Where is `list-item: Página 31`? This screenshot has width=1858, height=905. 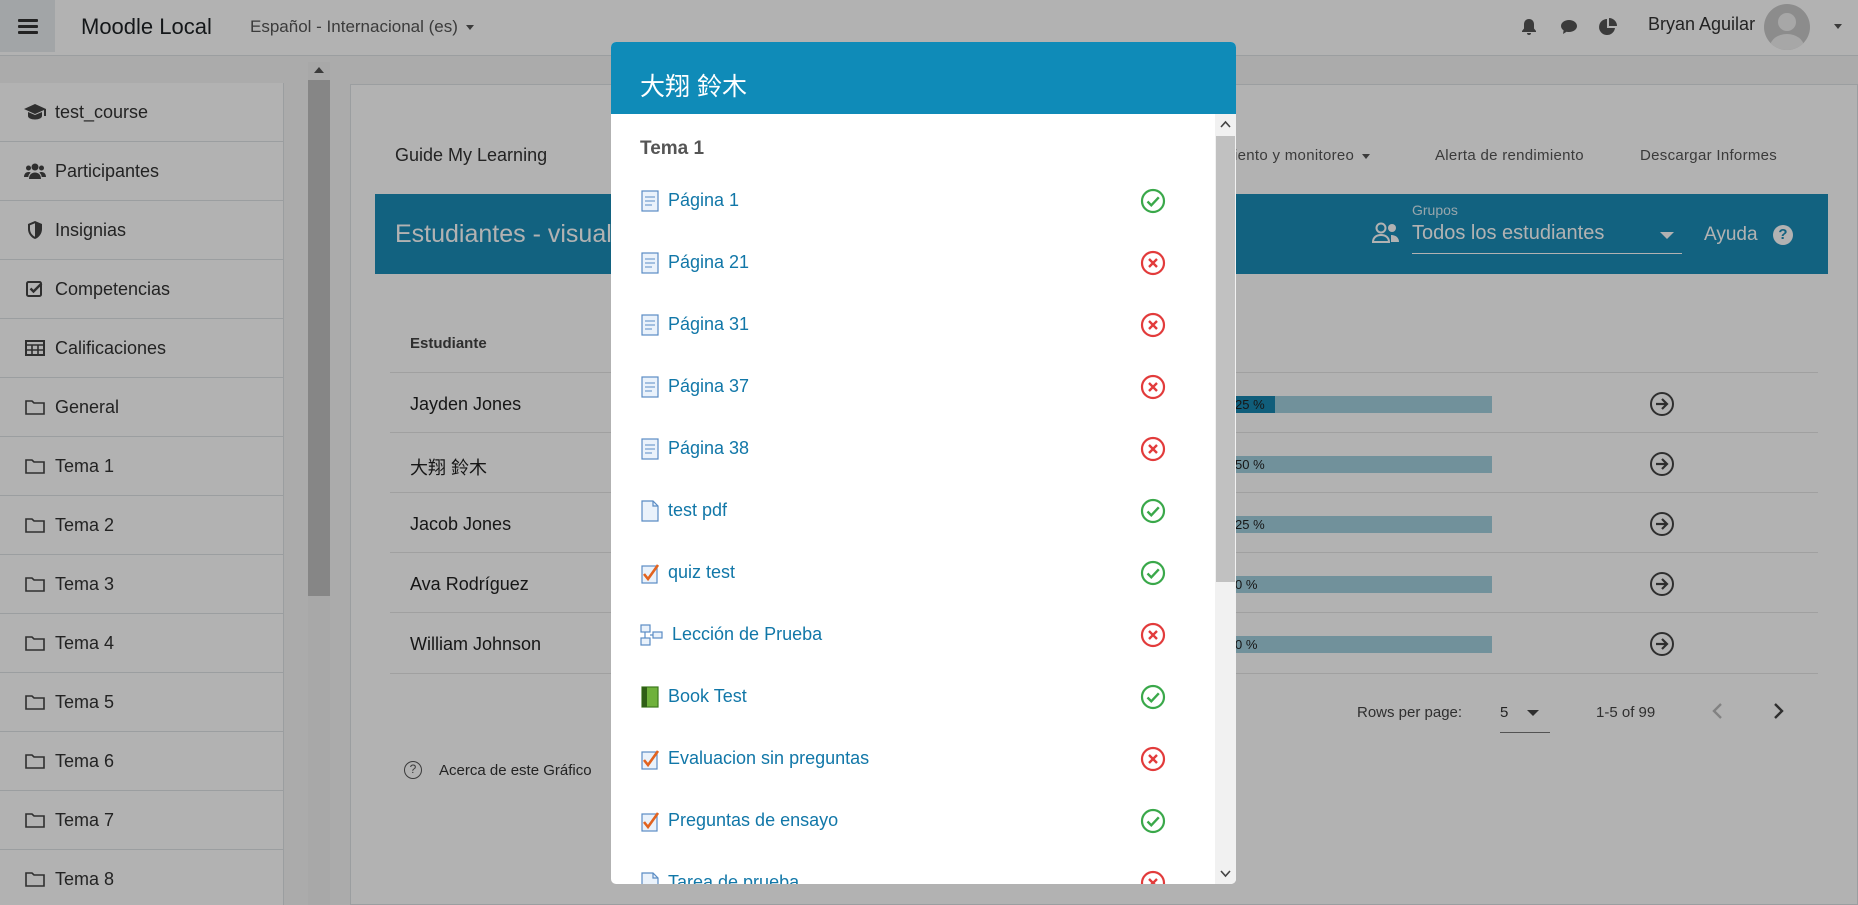 list-item: Página 31 is located at coordinates (911, 326).